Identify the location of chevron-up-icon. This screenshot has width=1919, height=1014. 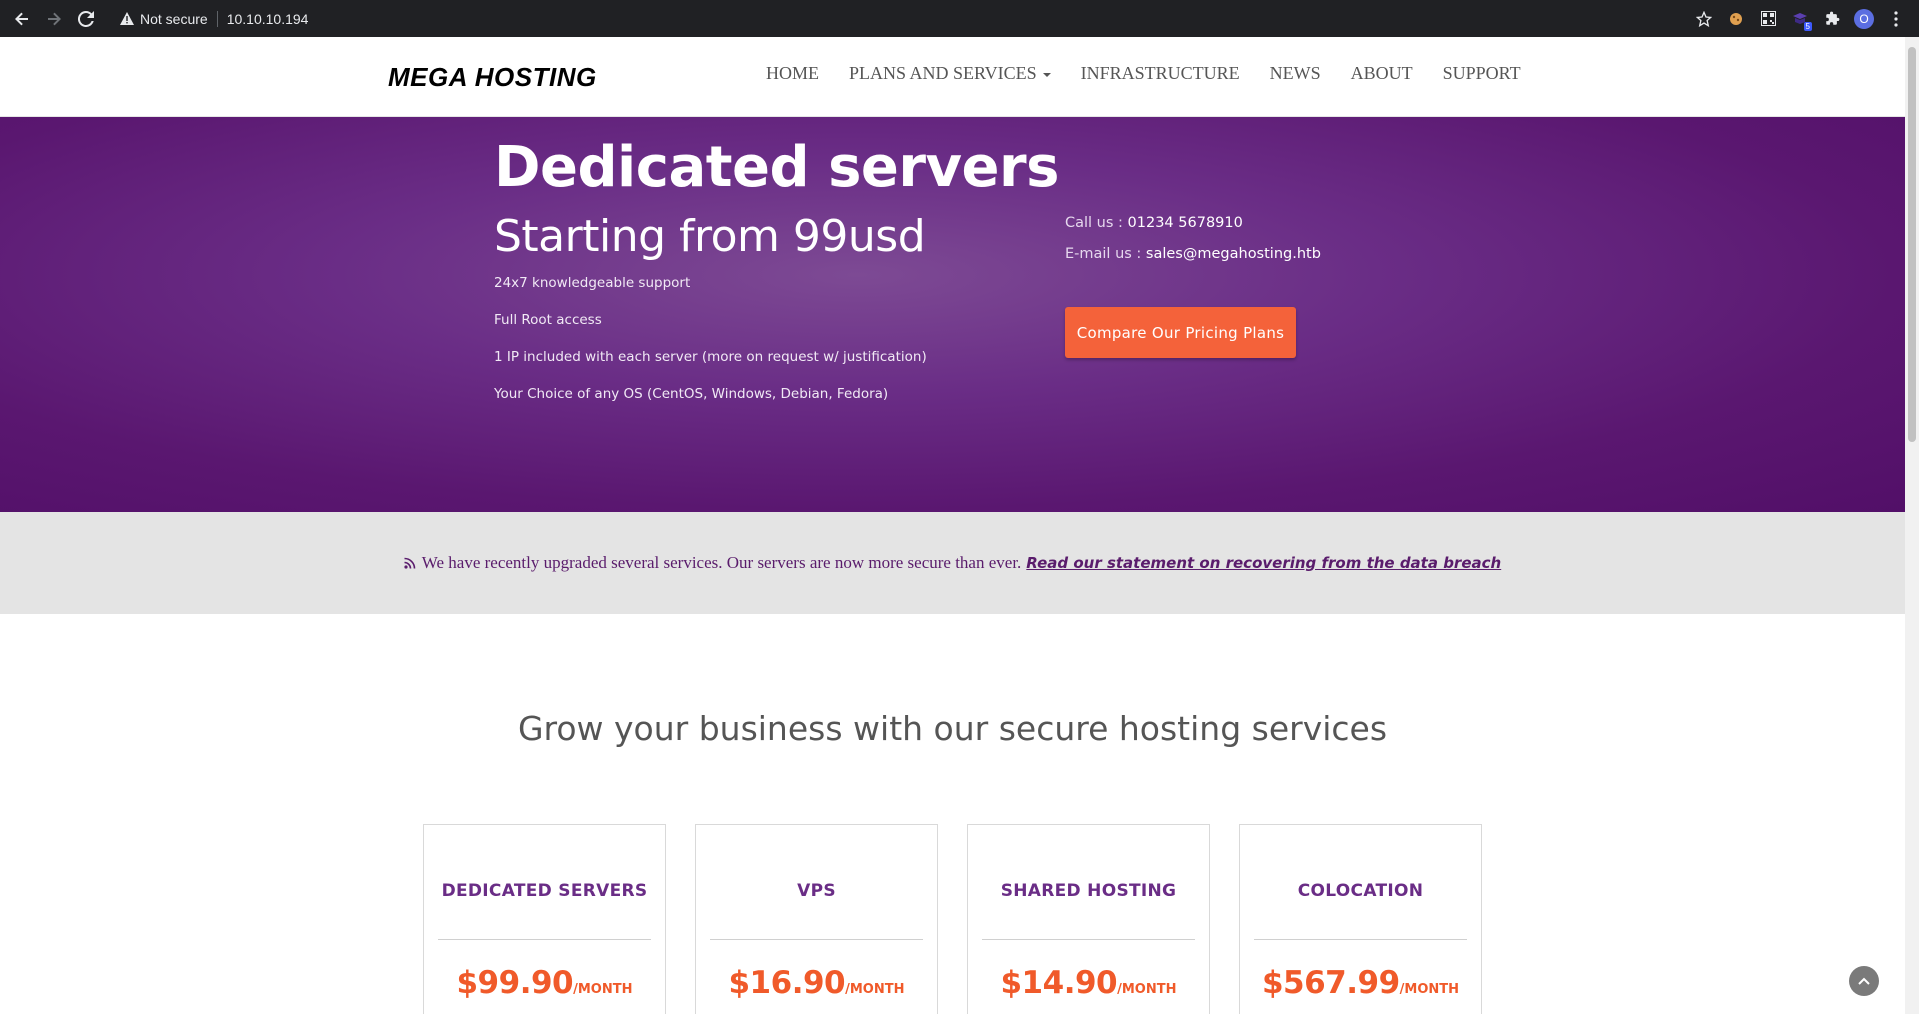
(1864, 981).